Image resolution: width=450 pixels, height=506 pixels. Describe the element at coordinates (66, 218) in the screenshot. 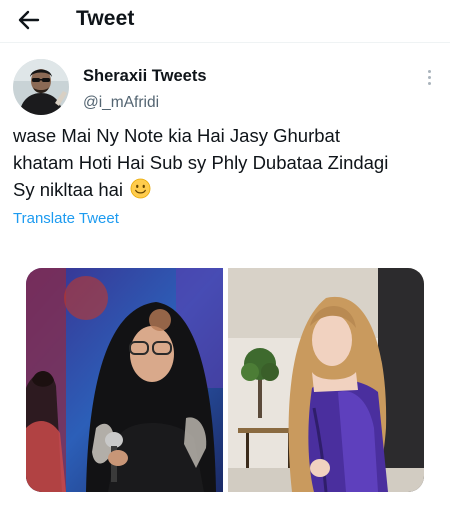

I see `translate-tweet-link: Translate Tweet` at that location.